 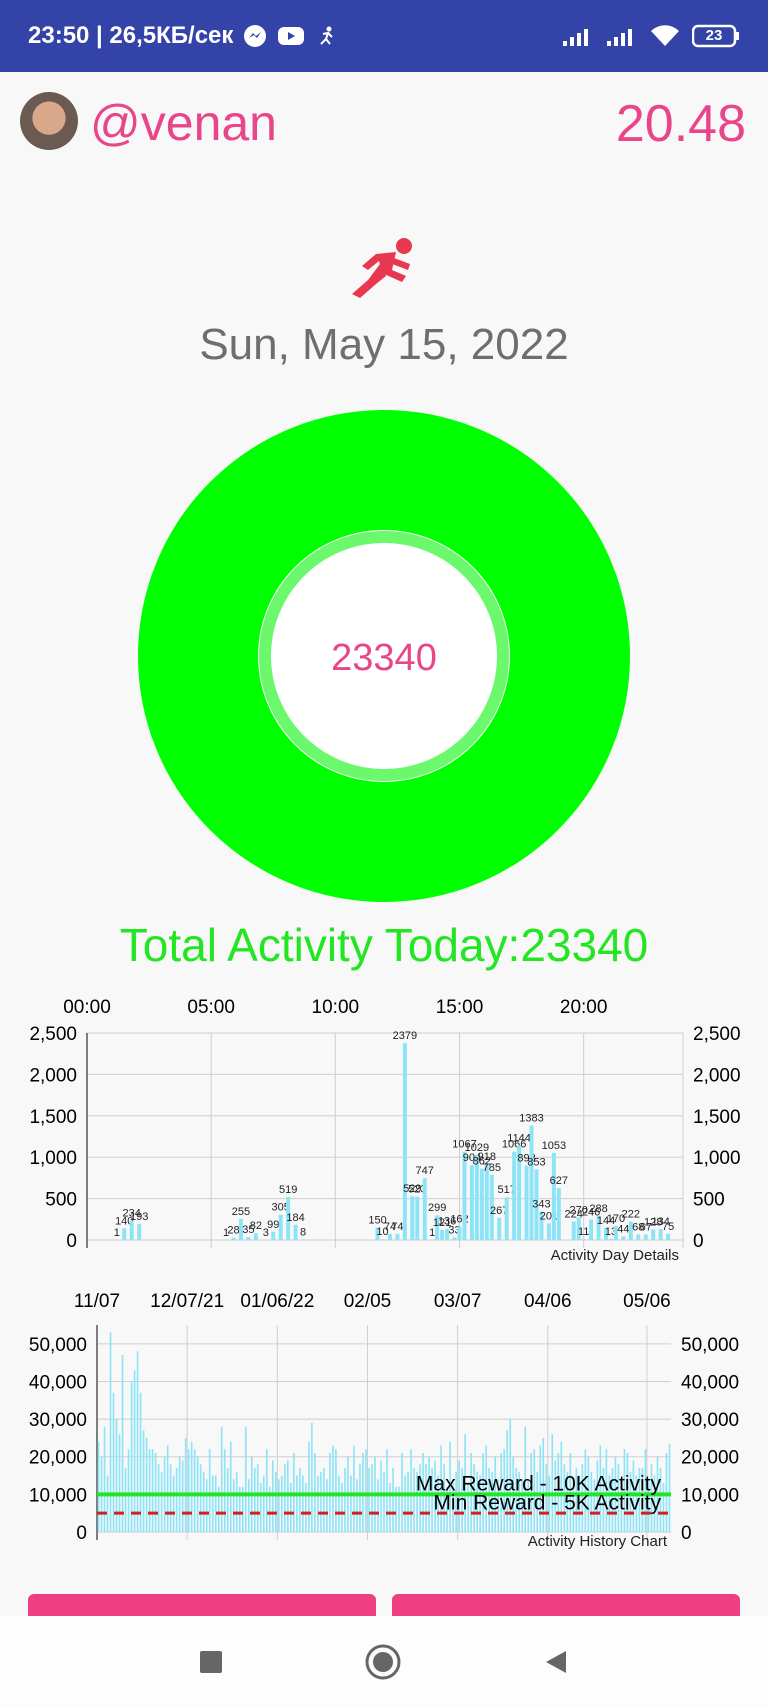 I want to click on y-tick-label-right: 2,500, so click(x=717, y=1034).